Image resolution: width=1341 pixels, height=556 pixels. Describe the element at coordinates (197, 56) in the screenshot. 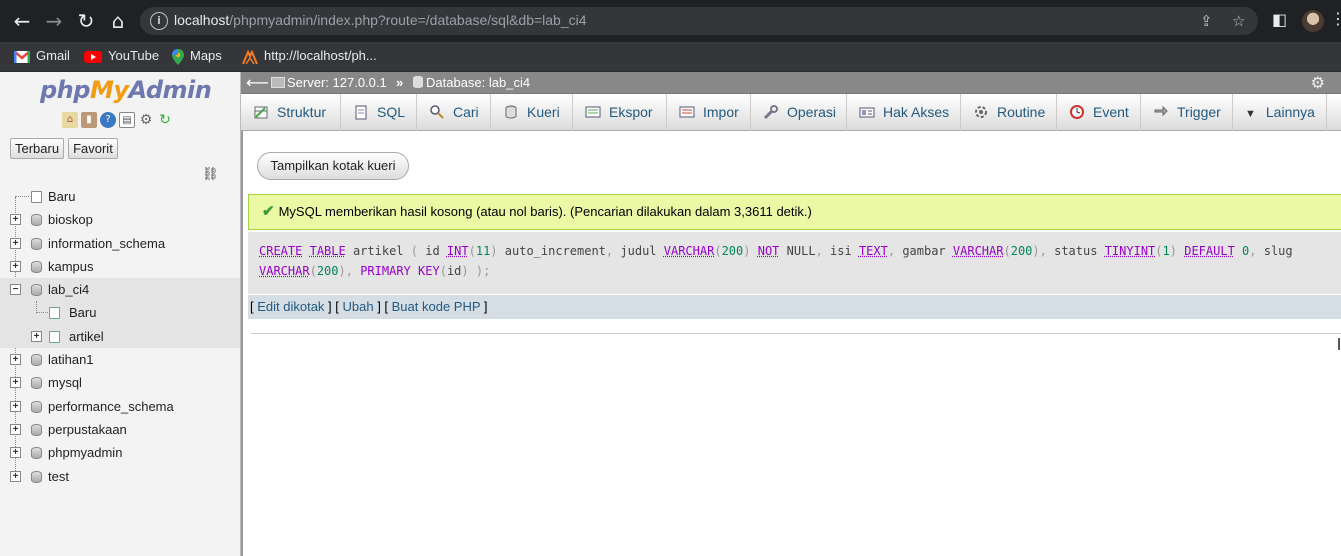

I see `bookmark-maps: Maps` at that location.